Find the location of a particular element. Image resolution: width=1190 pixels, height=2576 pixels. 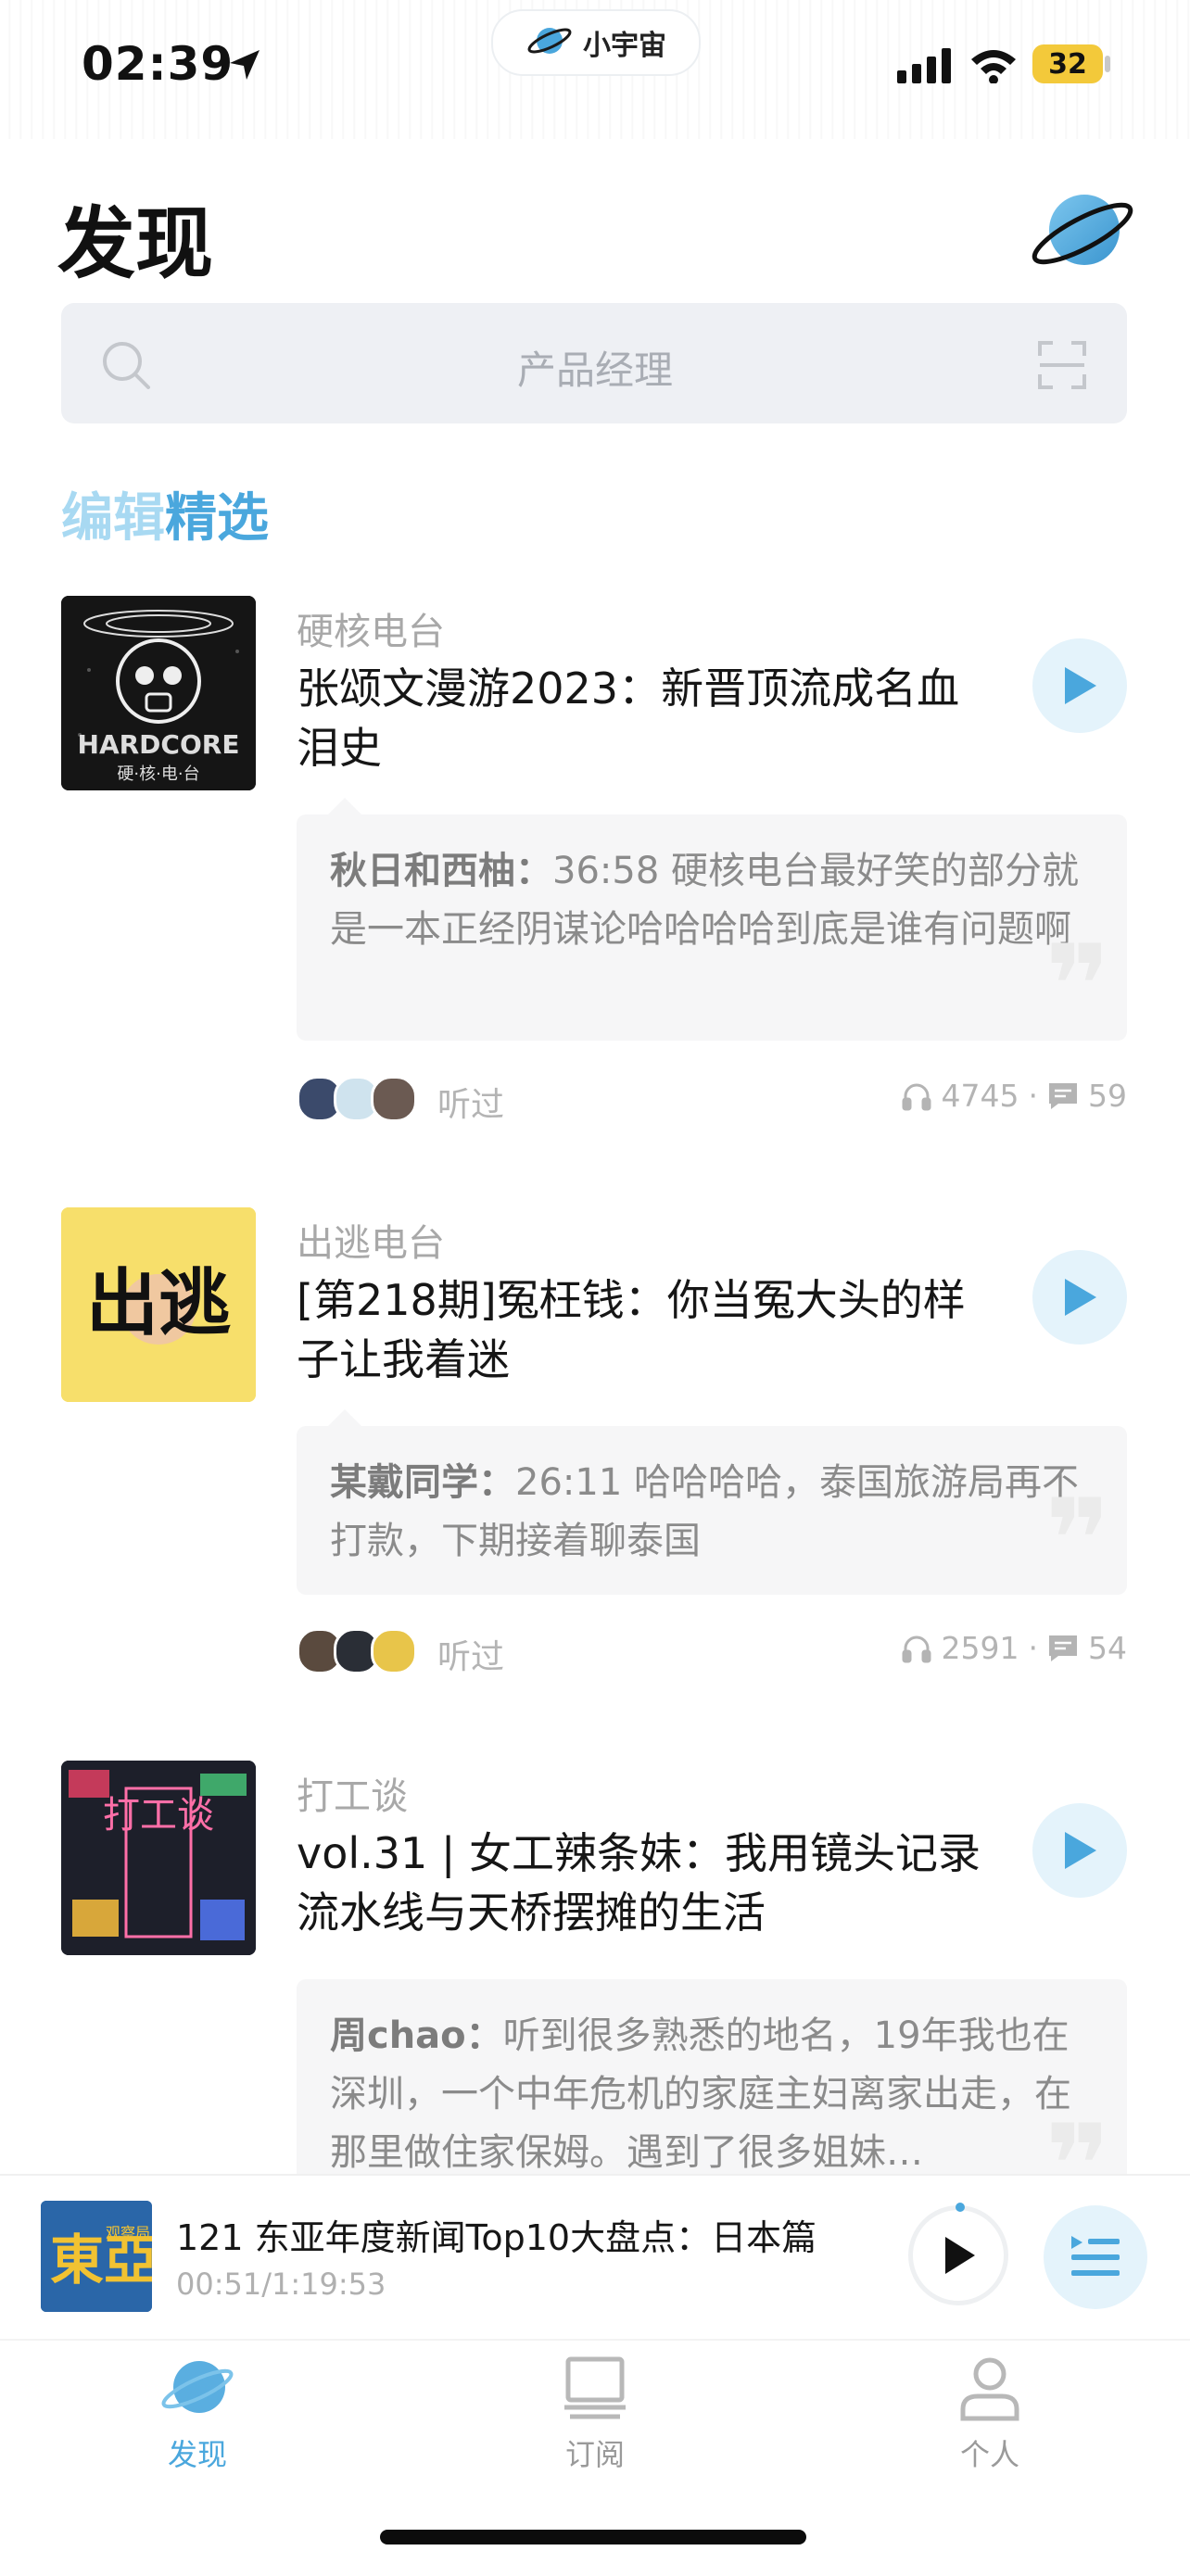

tab-subscribe: 订阅 is located at coordinates (595, 2414).